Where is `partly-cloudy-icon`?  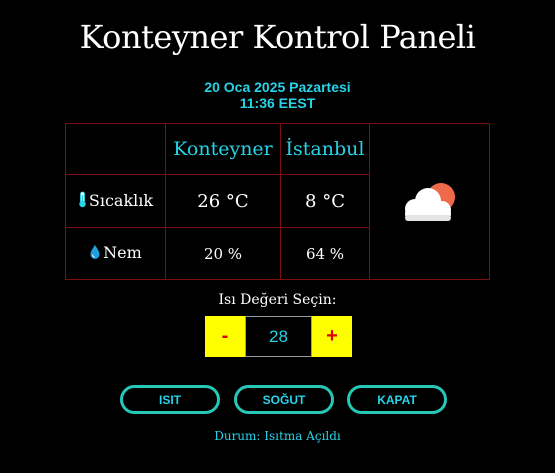 partly-cloudy-icon is located at coordinates (429, 201).